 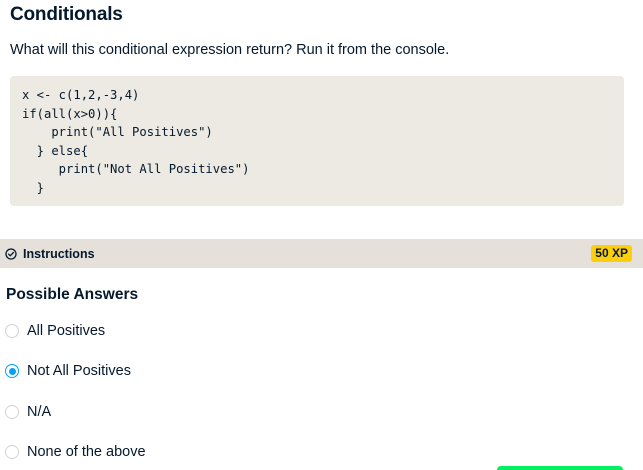 I want to click on code-line: x <- c(1,2,-3,4), so click(x=81, y=95).